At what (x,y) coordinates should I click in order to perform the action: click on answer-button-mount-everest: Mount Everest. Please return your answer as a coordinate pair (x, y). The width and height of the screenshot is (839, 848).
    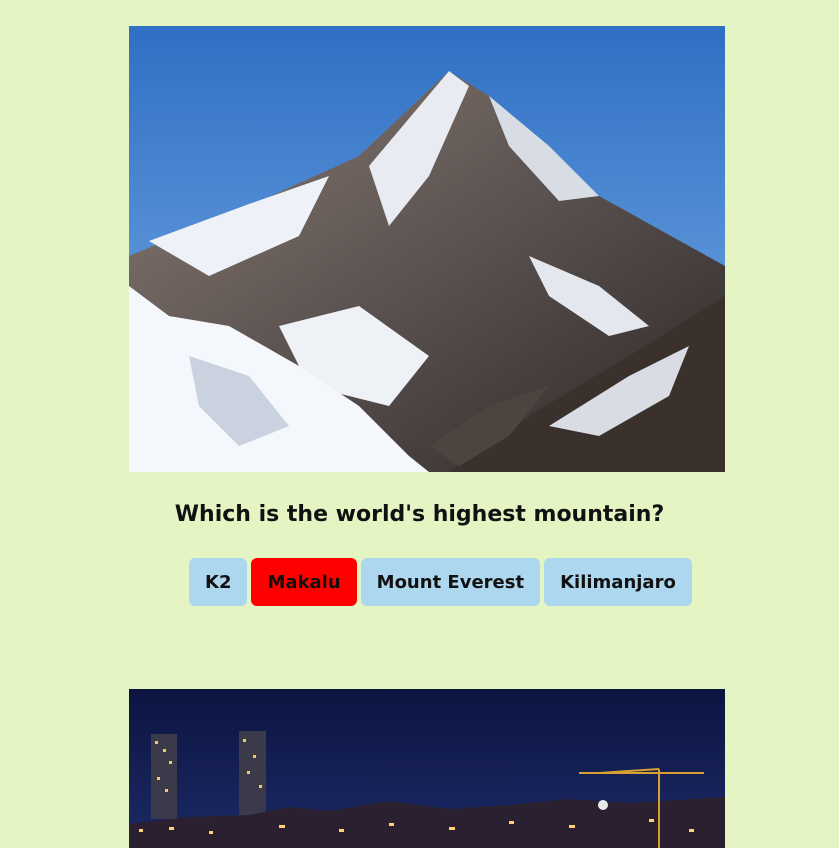
    Looking at the image, I should click on (450, 582).